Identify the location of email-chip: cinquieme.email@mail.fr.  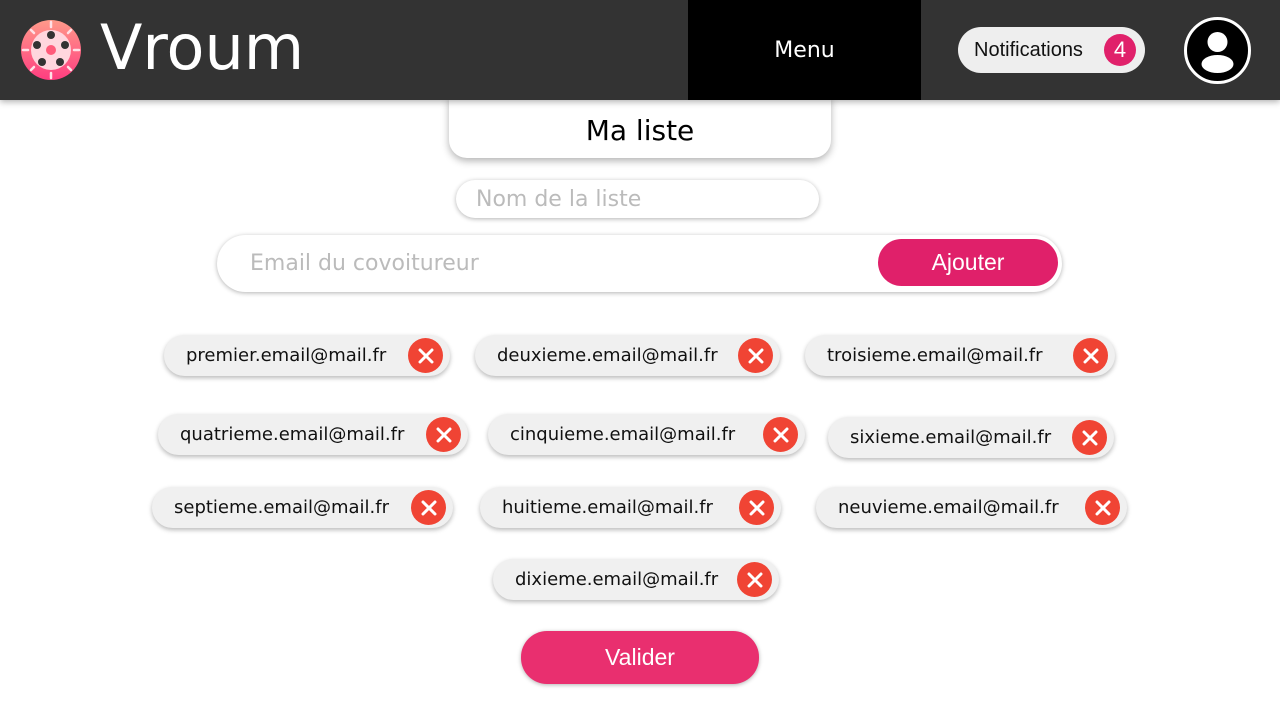
(646, 434).